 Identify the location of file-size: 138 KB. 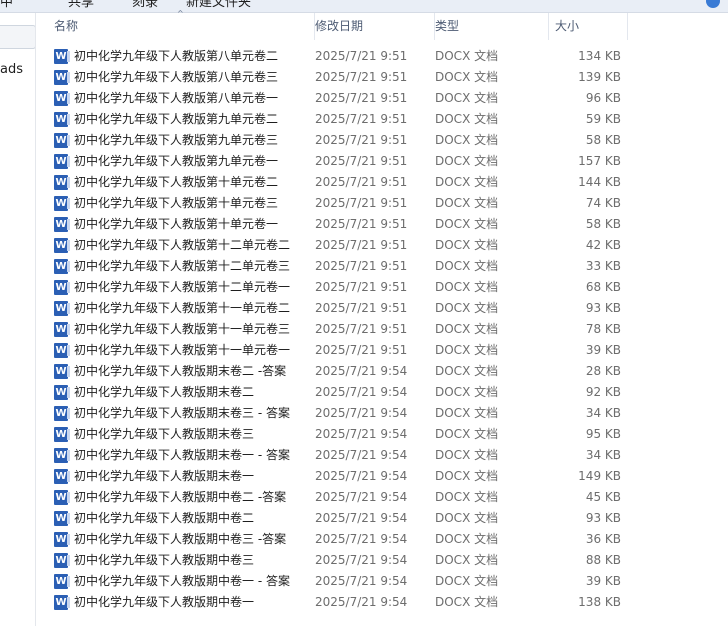
(599, 602).